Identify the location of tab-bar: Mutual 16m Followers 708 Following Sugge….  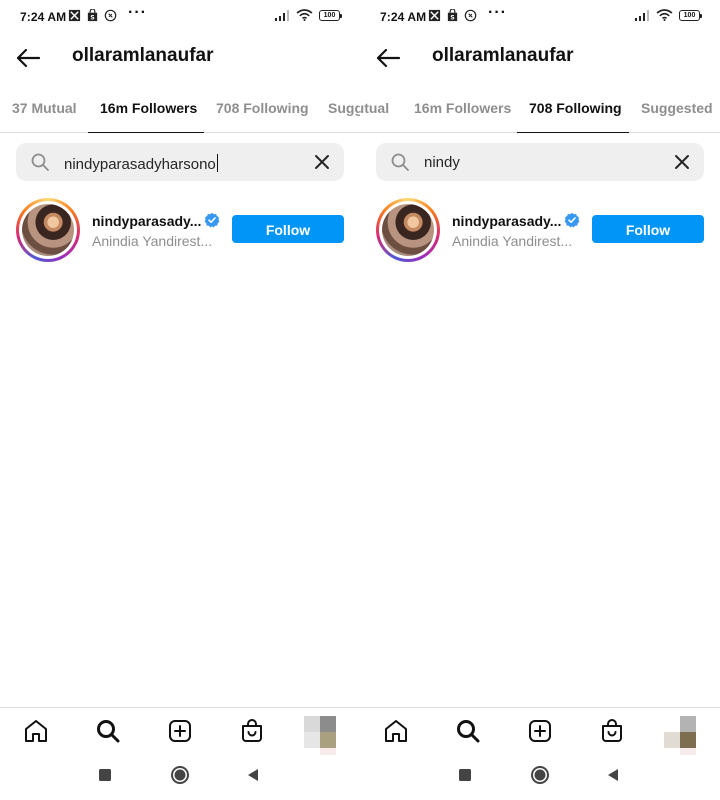
(540, 110).